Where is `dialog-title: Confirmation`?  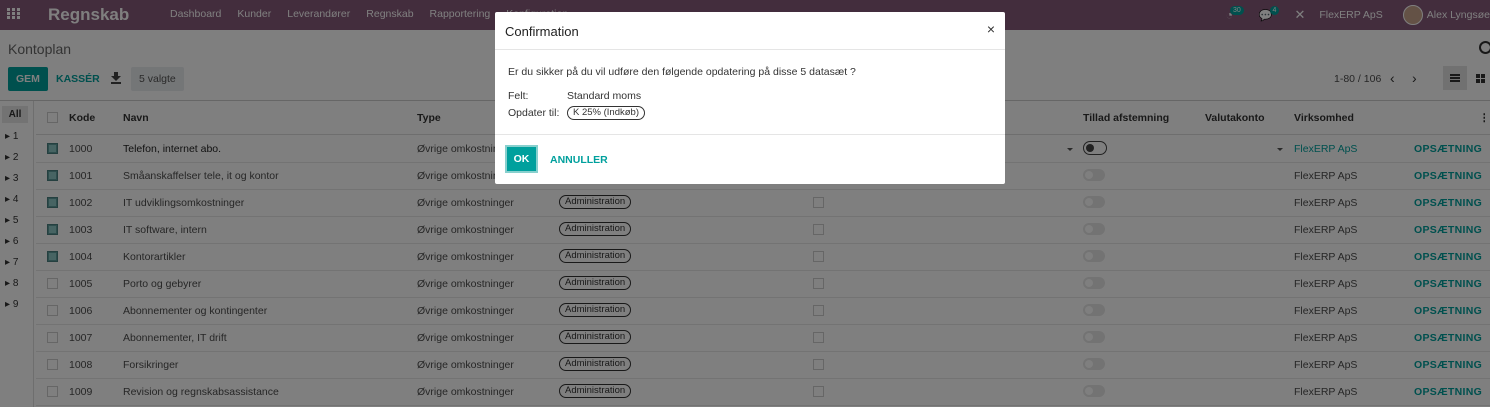 dialog-title: Confirmation is located at coordinates (542, 31).